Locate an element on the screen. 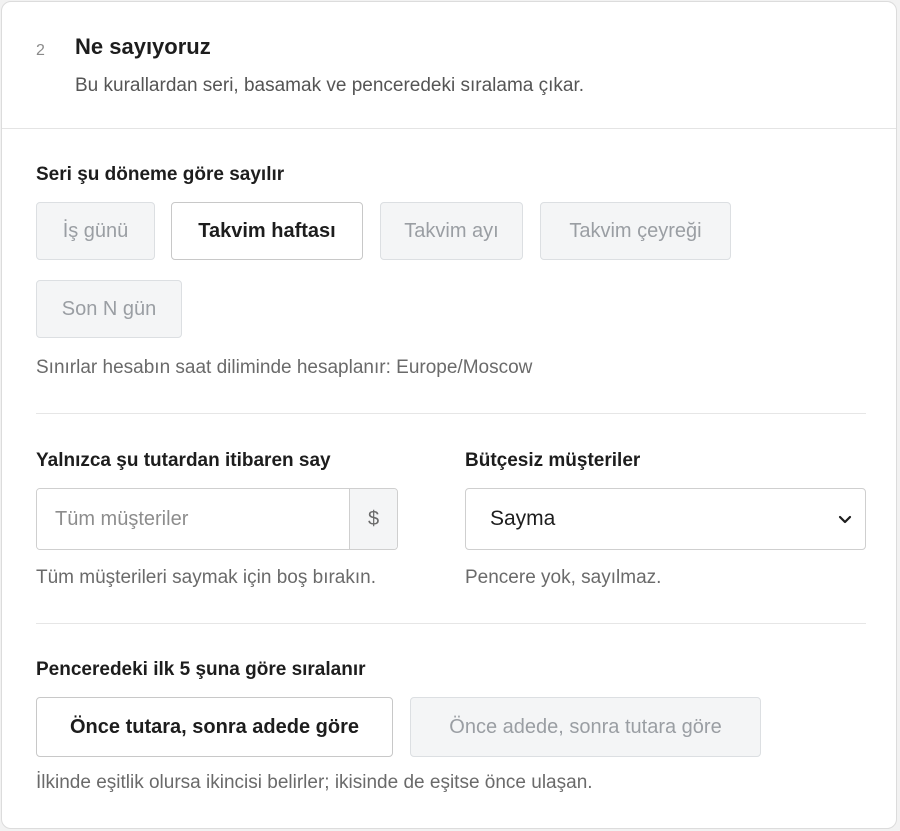  step-title: Ne sayıyoruz is located at coordinates (143, 46).